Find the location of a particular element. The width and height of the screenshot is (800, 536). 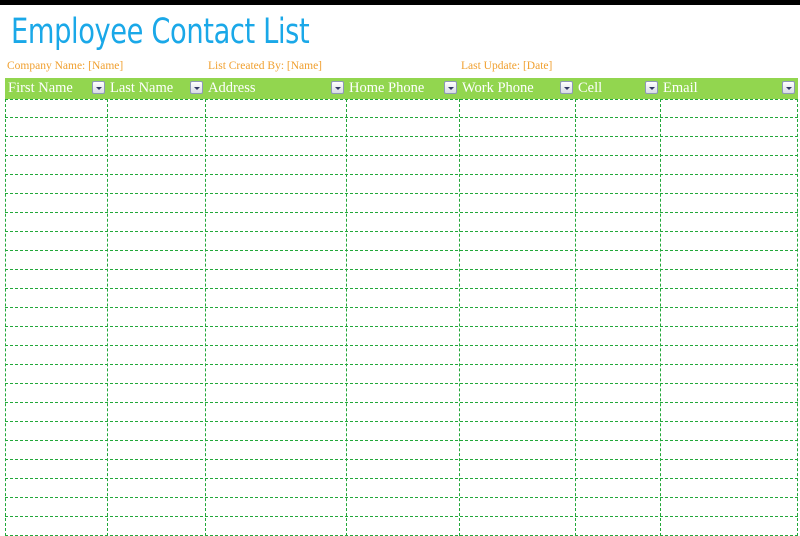

column-header-cell: Cell is located at coordinates (617, 88).